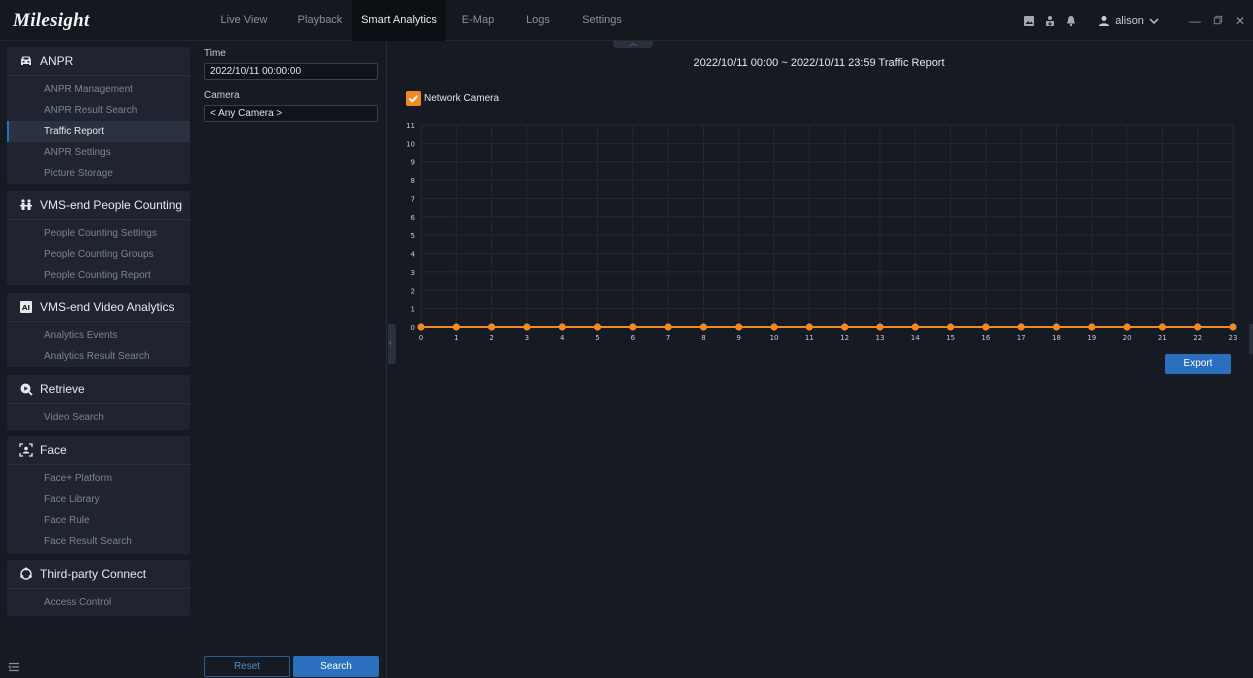  What do you see at coordinates (809, 338) in the screenshot?
I see `x-tick-label: 11` at bounding box center [809, 338].